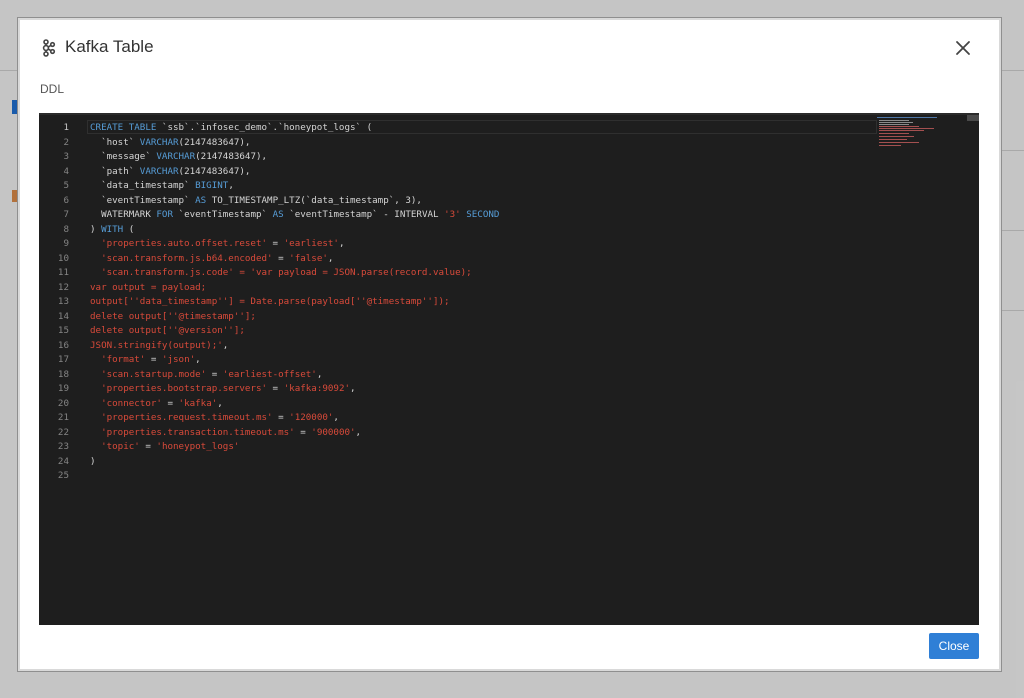 Image resolution: width=1024 pixels, height=698 pixels. What do you see at coordinates (159, 172) in the screenshot?
I see `line-text: `path` VARCHAR(2147483647),` at bounding box center [159, 172].